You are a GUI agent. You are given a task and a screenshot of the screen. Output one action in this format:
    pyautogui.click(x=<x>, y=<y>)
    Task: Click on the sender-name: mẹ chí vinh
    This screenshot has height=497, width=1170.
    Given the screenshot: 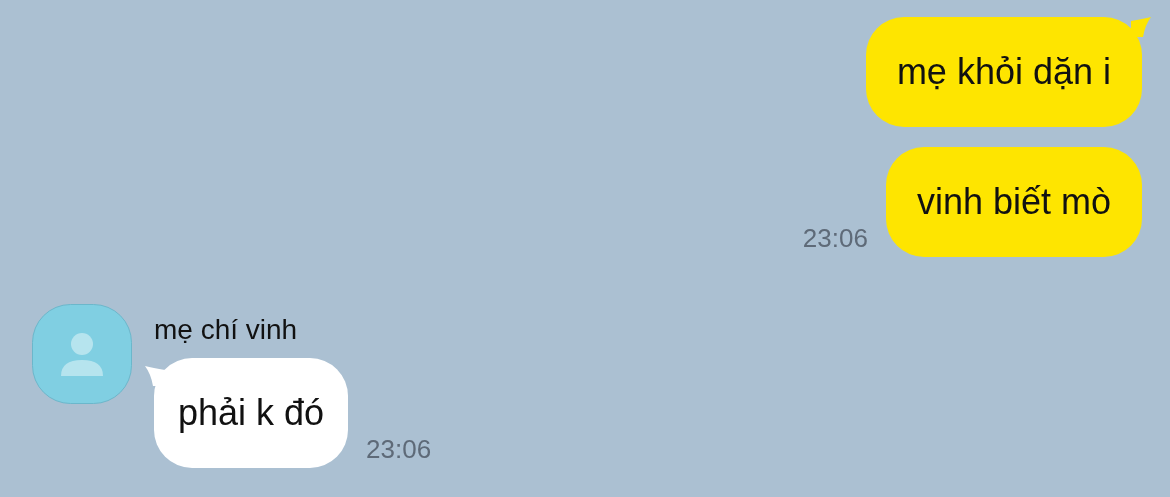 What is the action you would take?
    pyautogui.click(x=226, y=330)
    